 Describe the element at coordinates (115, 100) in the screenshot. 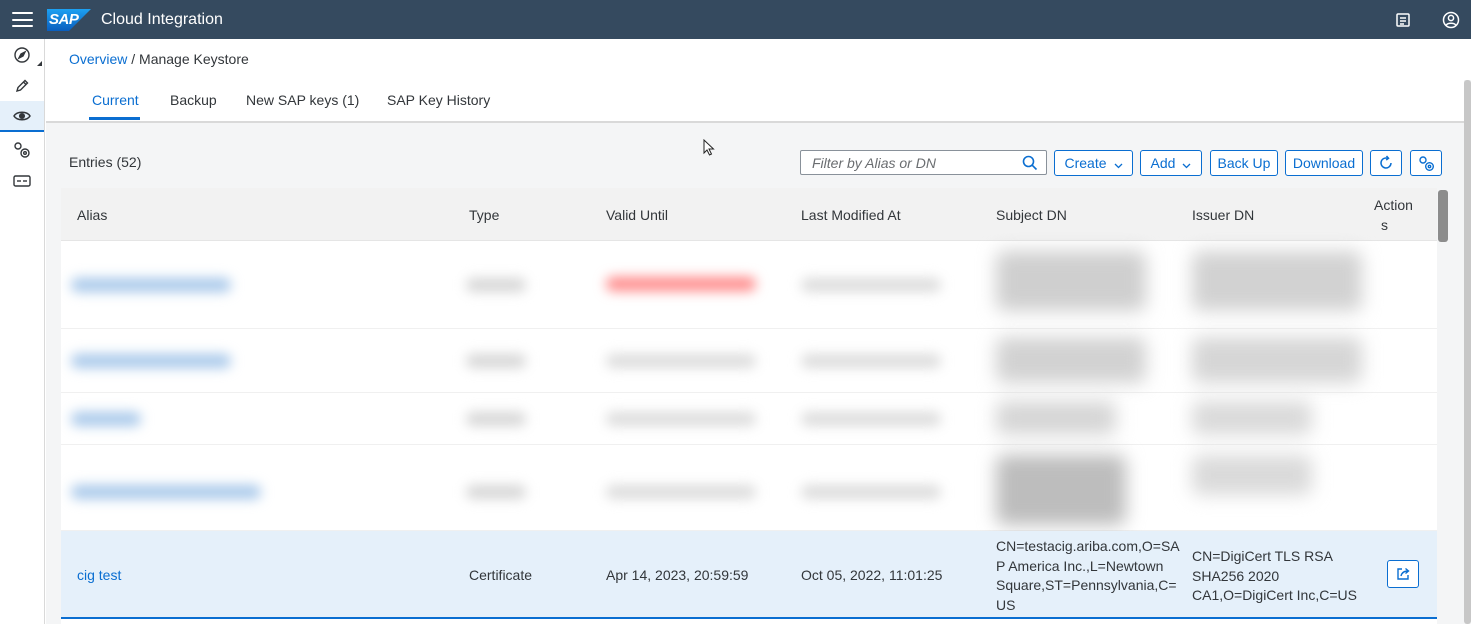

I see `tab-current: Current` at that location.